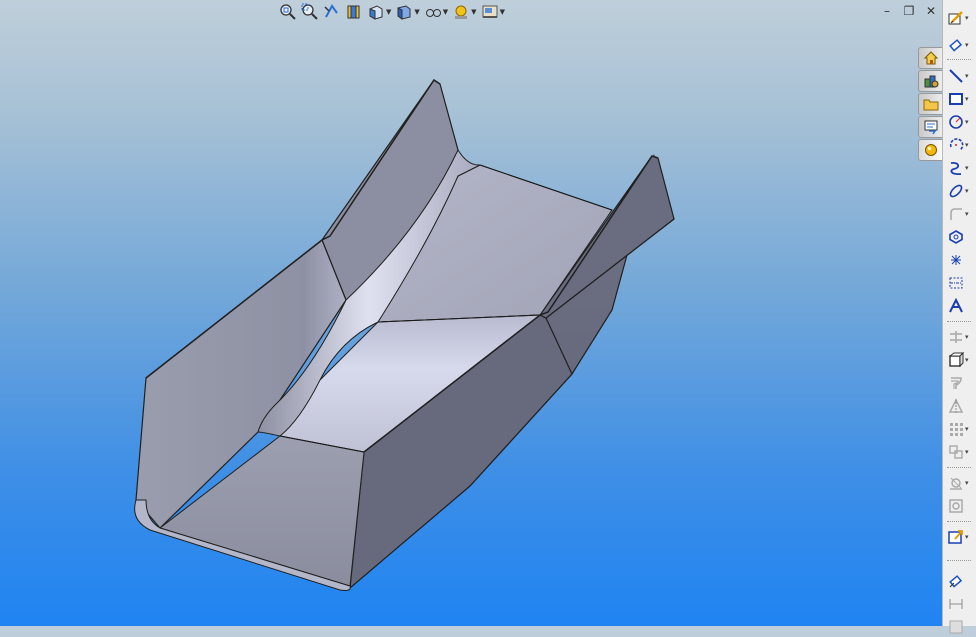  I want to click on zoom-to-fit-button, so click(288, 12).